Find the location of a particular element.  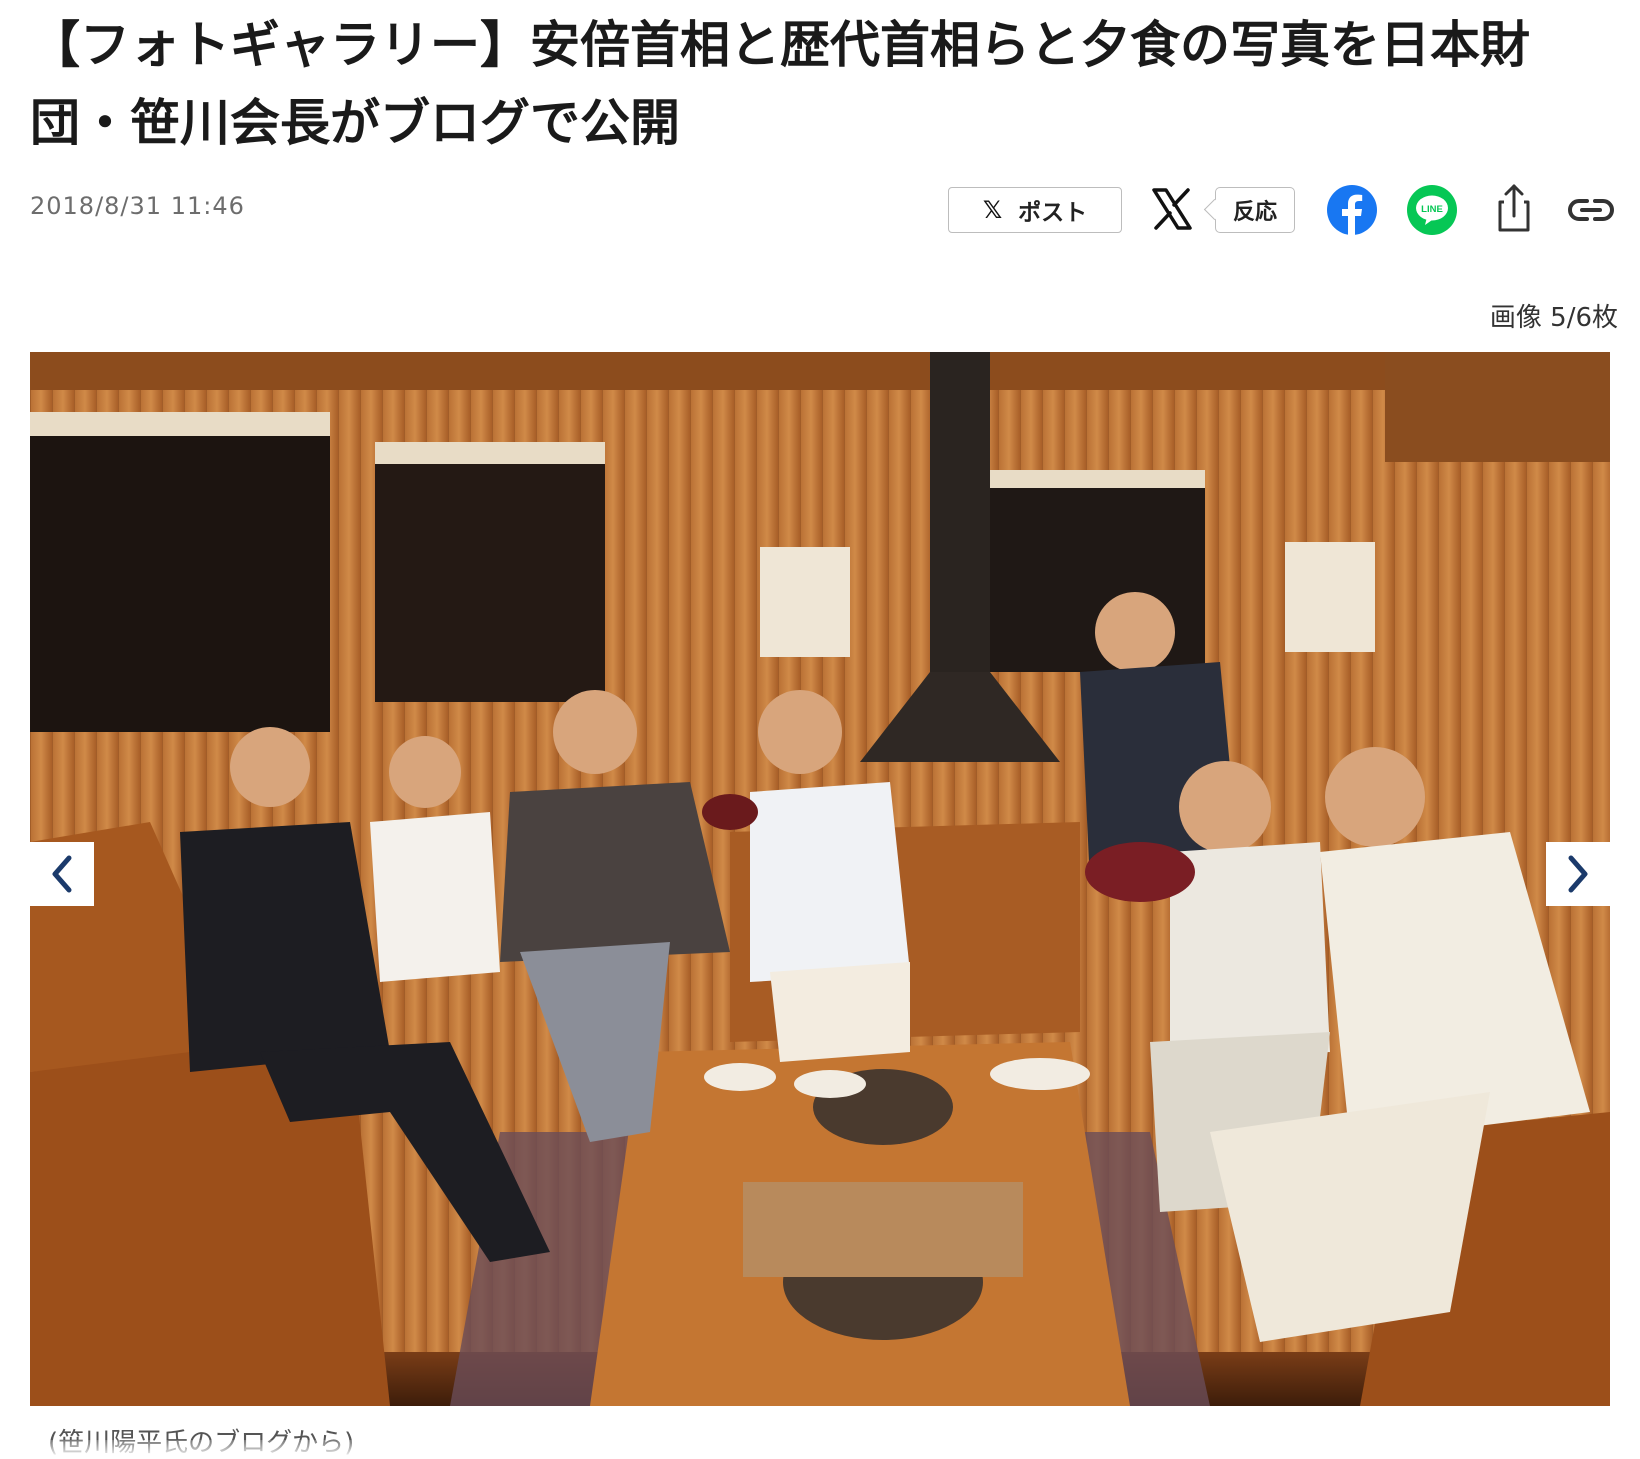

line-icon: LINE is located at coordinates (1432, 210).